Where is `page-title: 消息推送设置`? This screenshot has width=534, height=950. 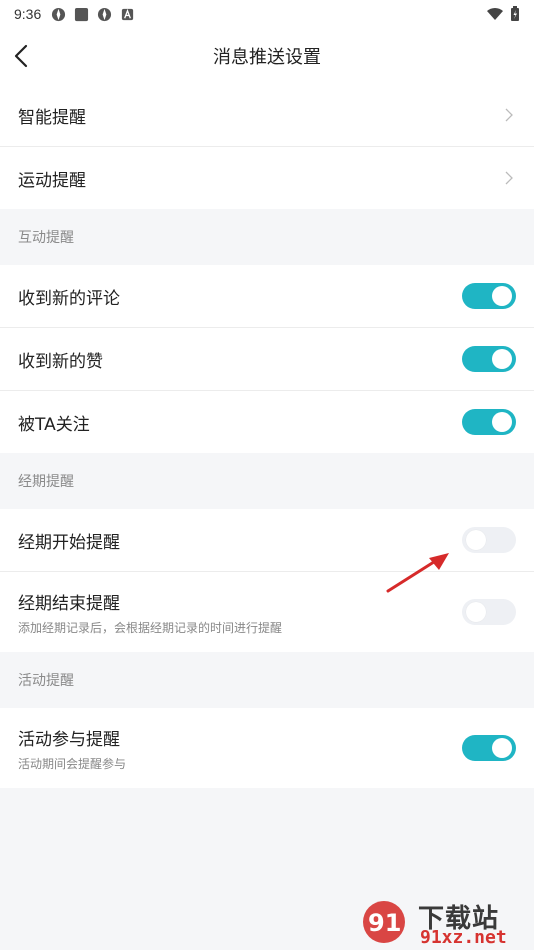
page-title: 消息推送设置 is located at coordinates (267, 57).